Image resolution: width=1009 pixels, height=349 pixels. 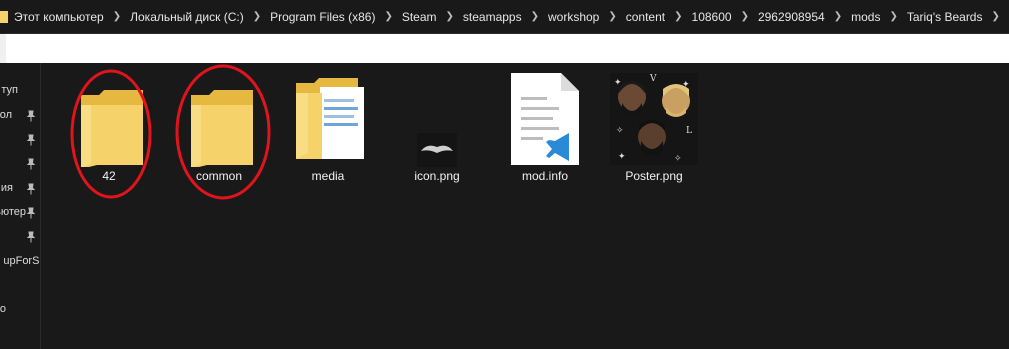 What do you see at coordinates (330, 118) in the screenshot?
I see `folder-with-documents-icon` at bounding box center [330, 118].